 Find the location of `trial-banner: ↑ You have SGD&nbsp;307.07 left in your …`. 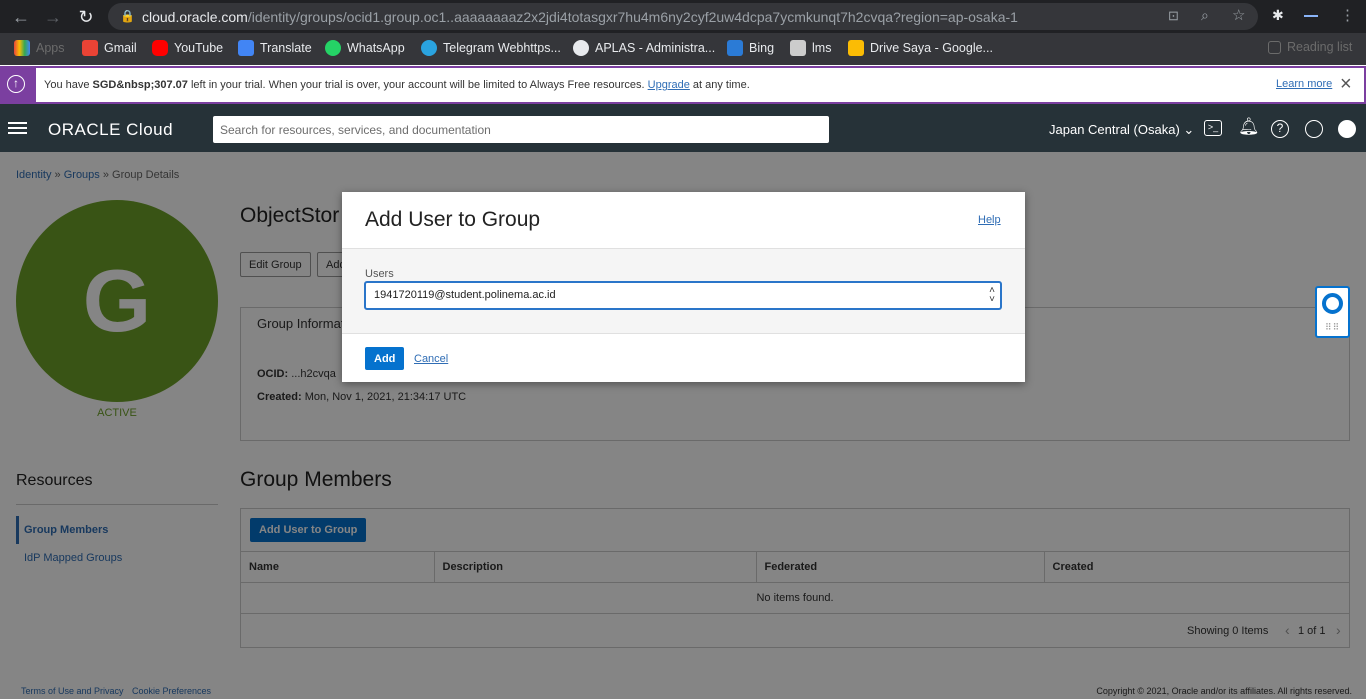

trial-banner: ↑ You have SGD&nbsp;307.07 left in your … is located at coordinates (683, 85).